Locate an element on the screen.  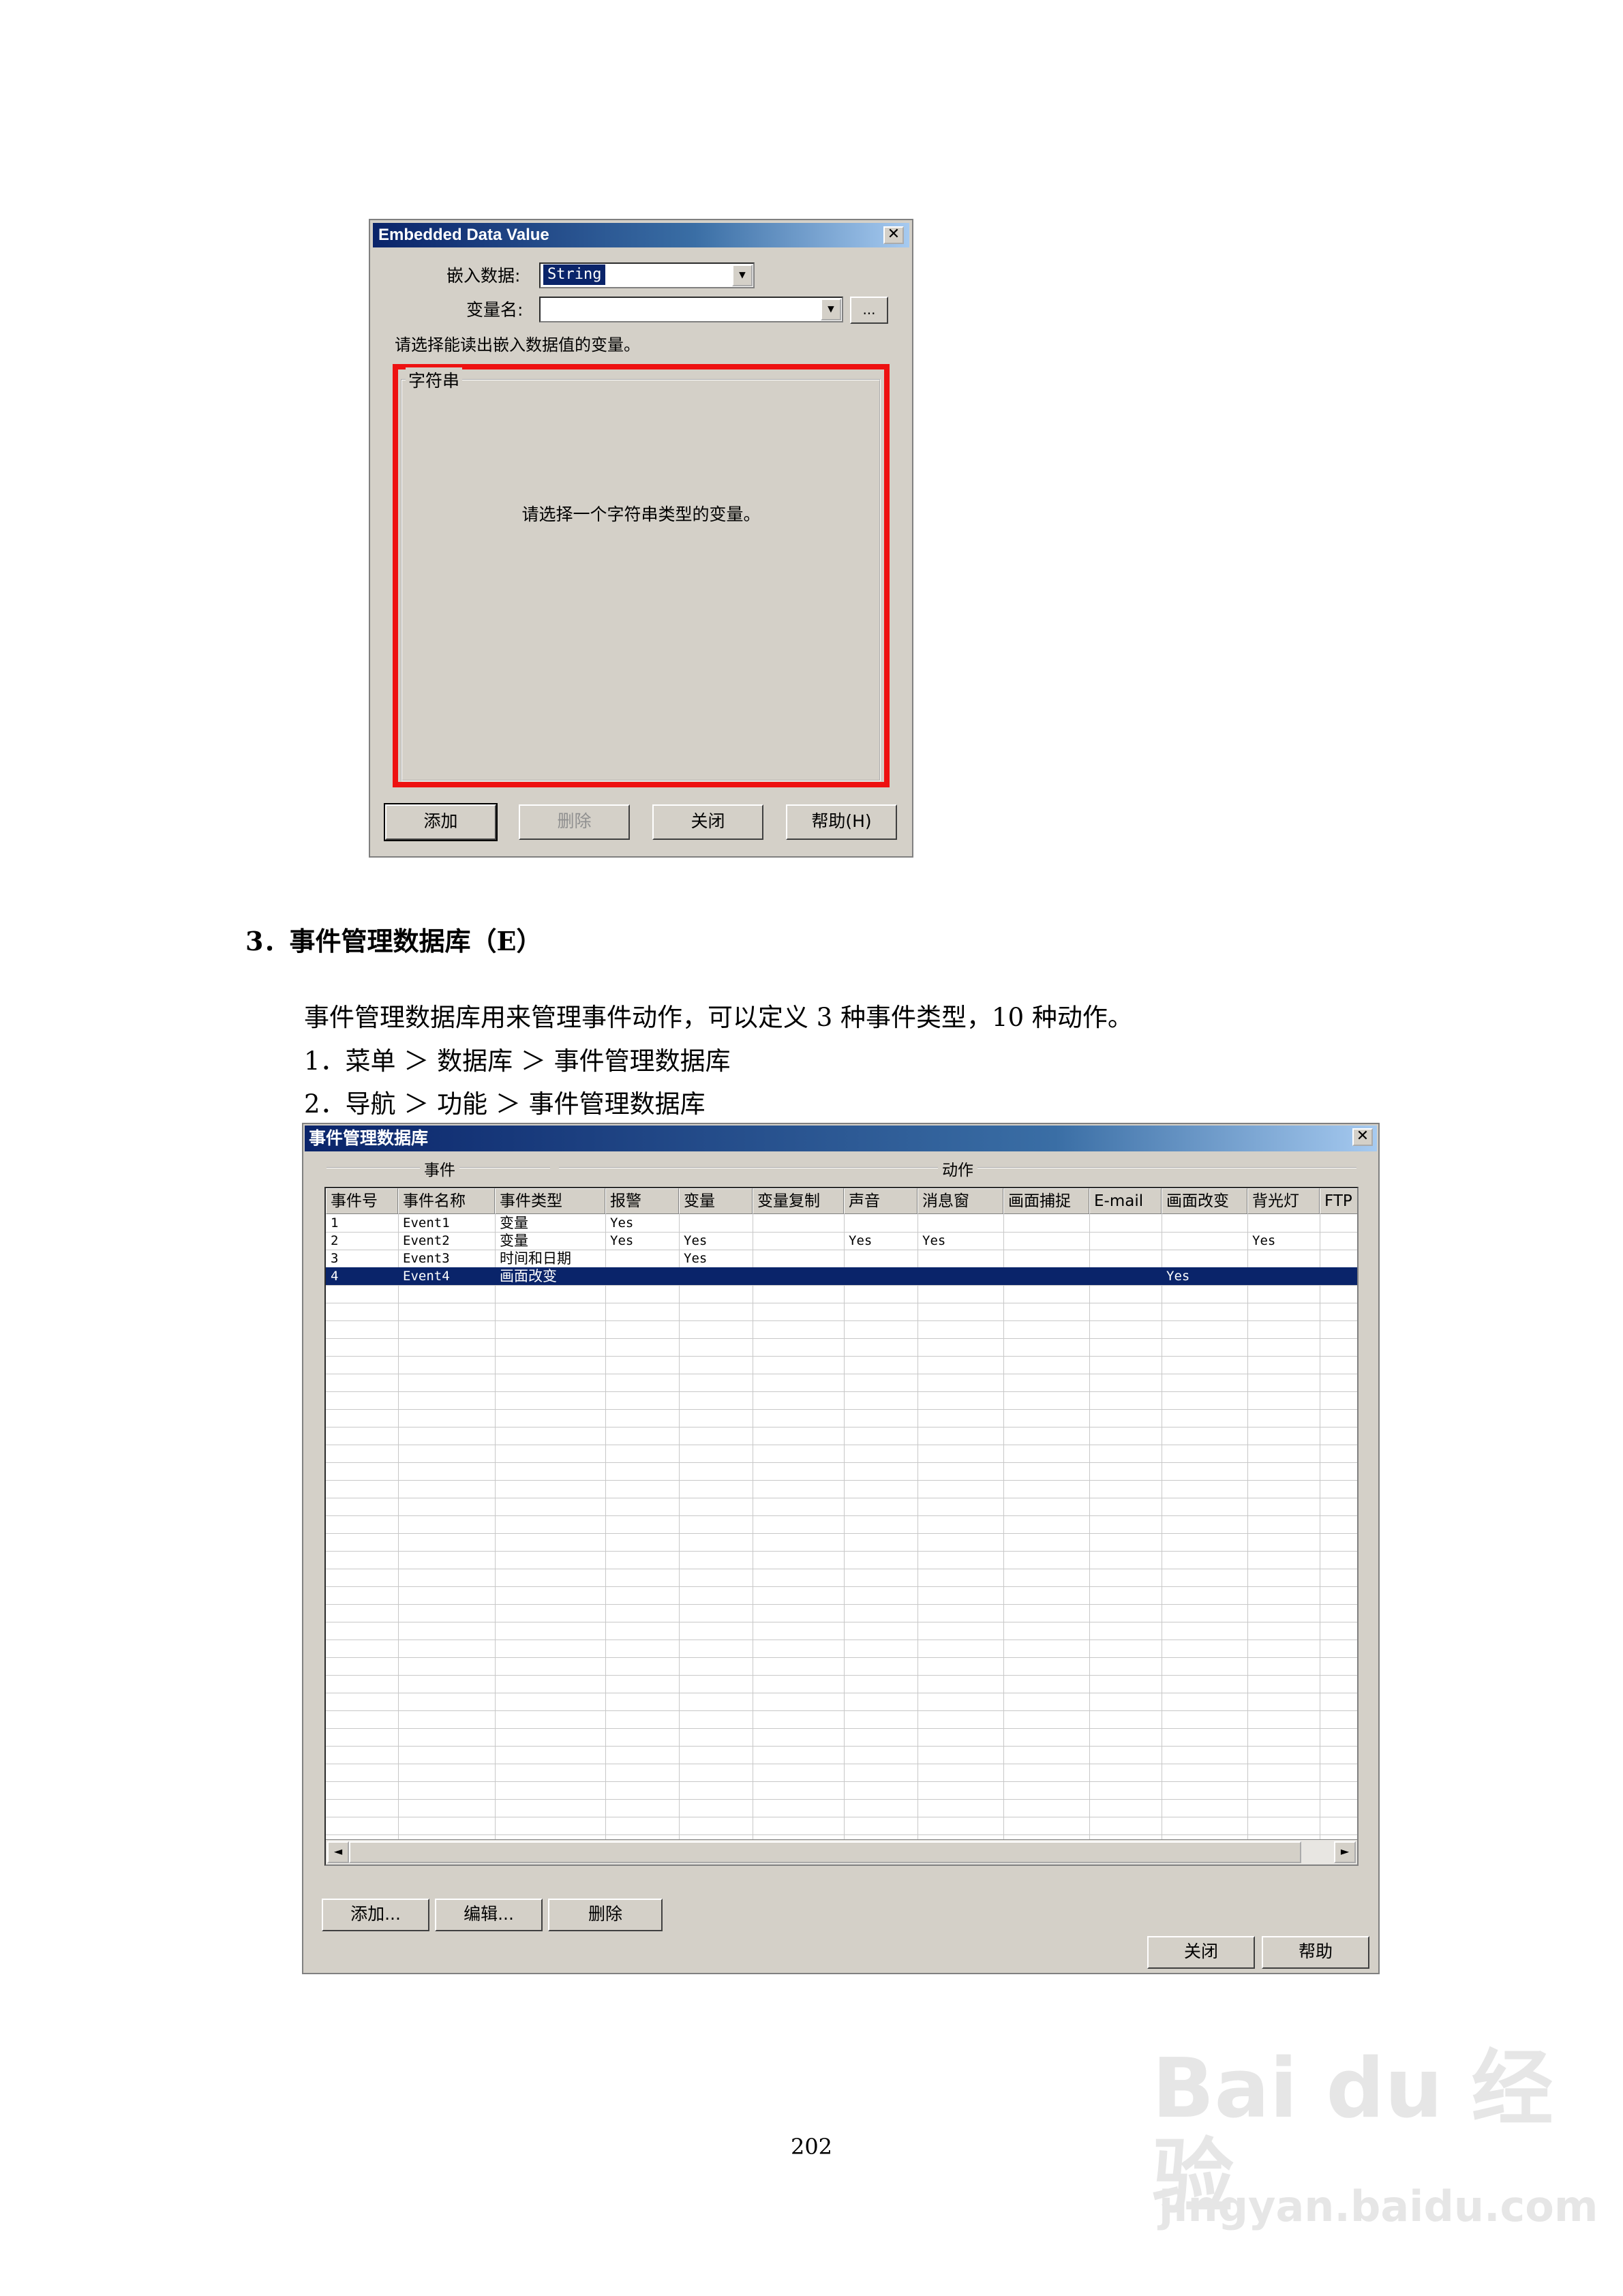
table-cell: 3 is located at coordinates (362, 1258).